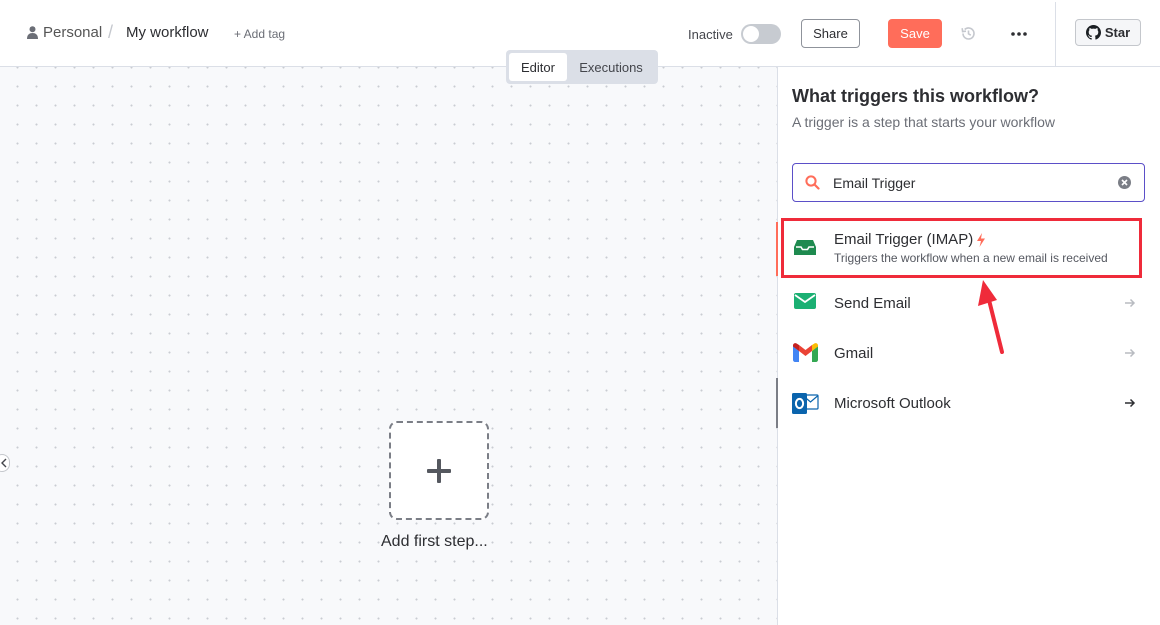 The image size is (1160, 625). What do you see at coordinates (805, 403) in the screenshot?
I see `outlook-icon` at bounding box center [805, 403].